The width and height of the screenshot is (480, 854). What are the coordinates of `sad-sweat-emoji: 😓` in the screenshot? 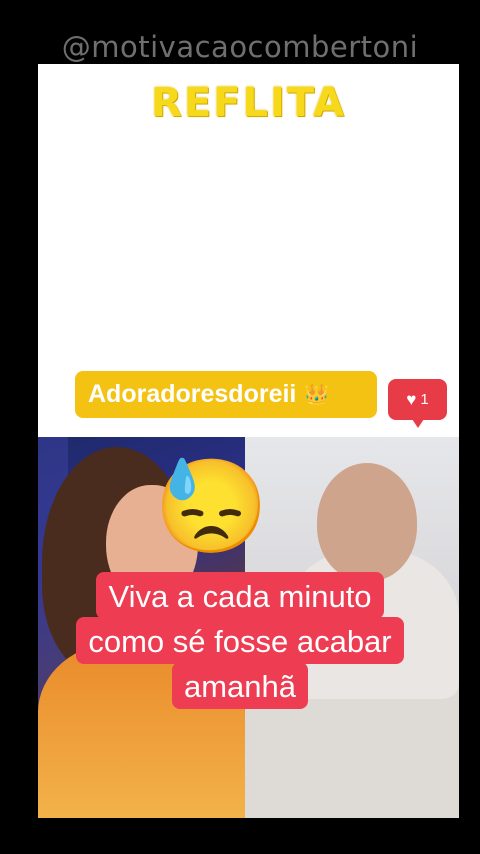 It's located at (211, 507).